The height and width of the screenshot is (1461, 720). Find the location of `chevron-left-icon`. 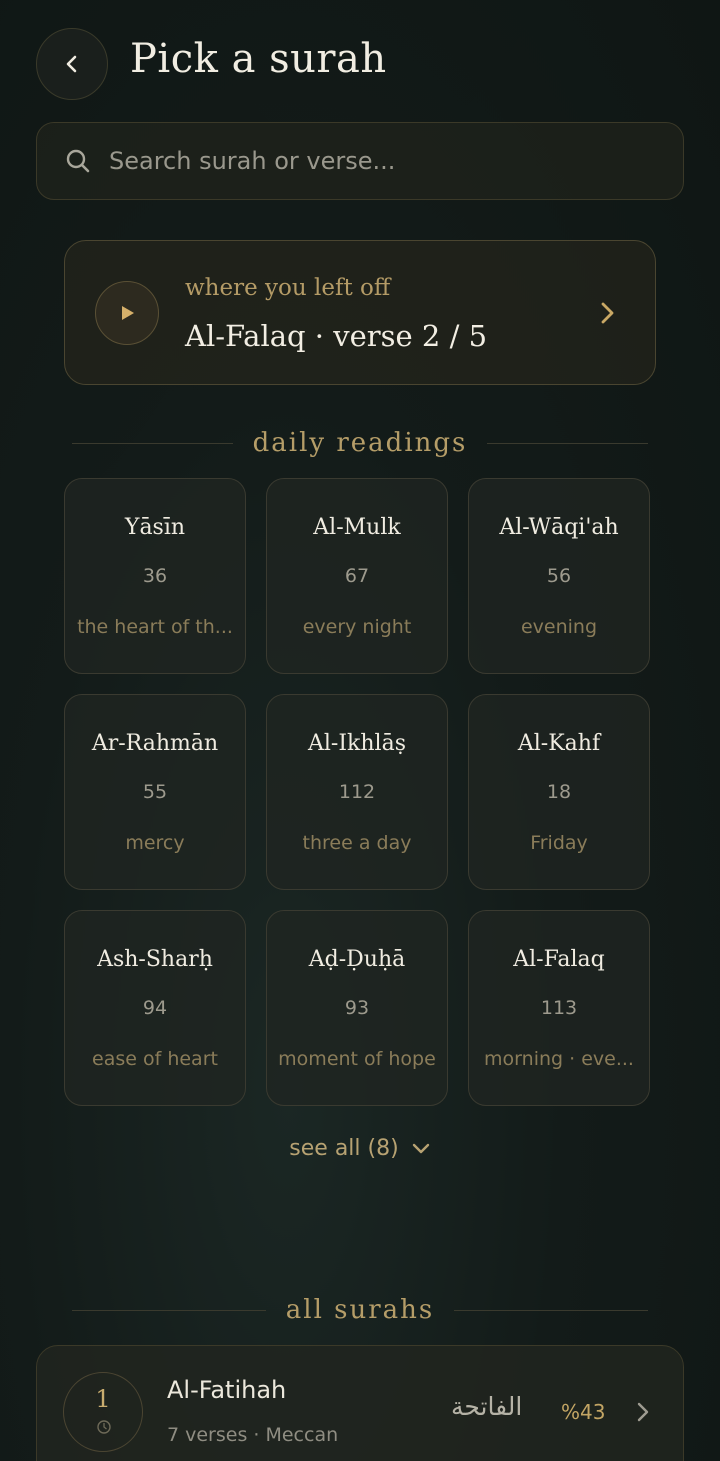

chevron-left-icon is located at coordinates (71, 64).